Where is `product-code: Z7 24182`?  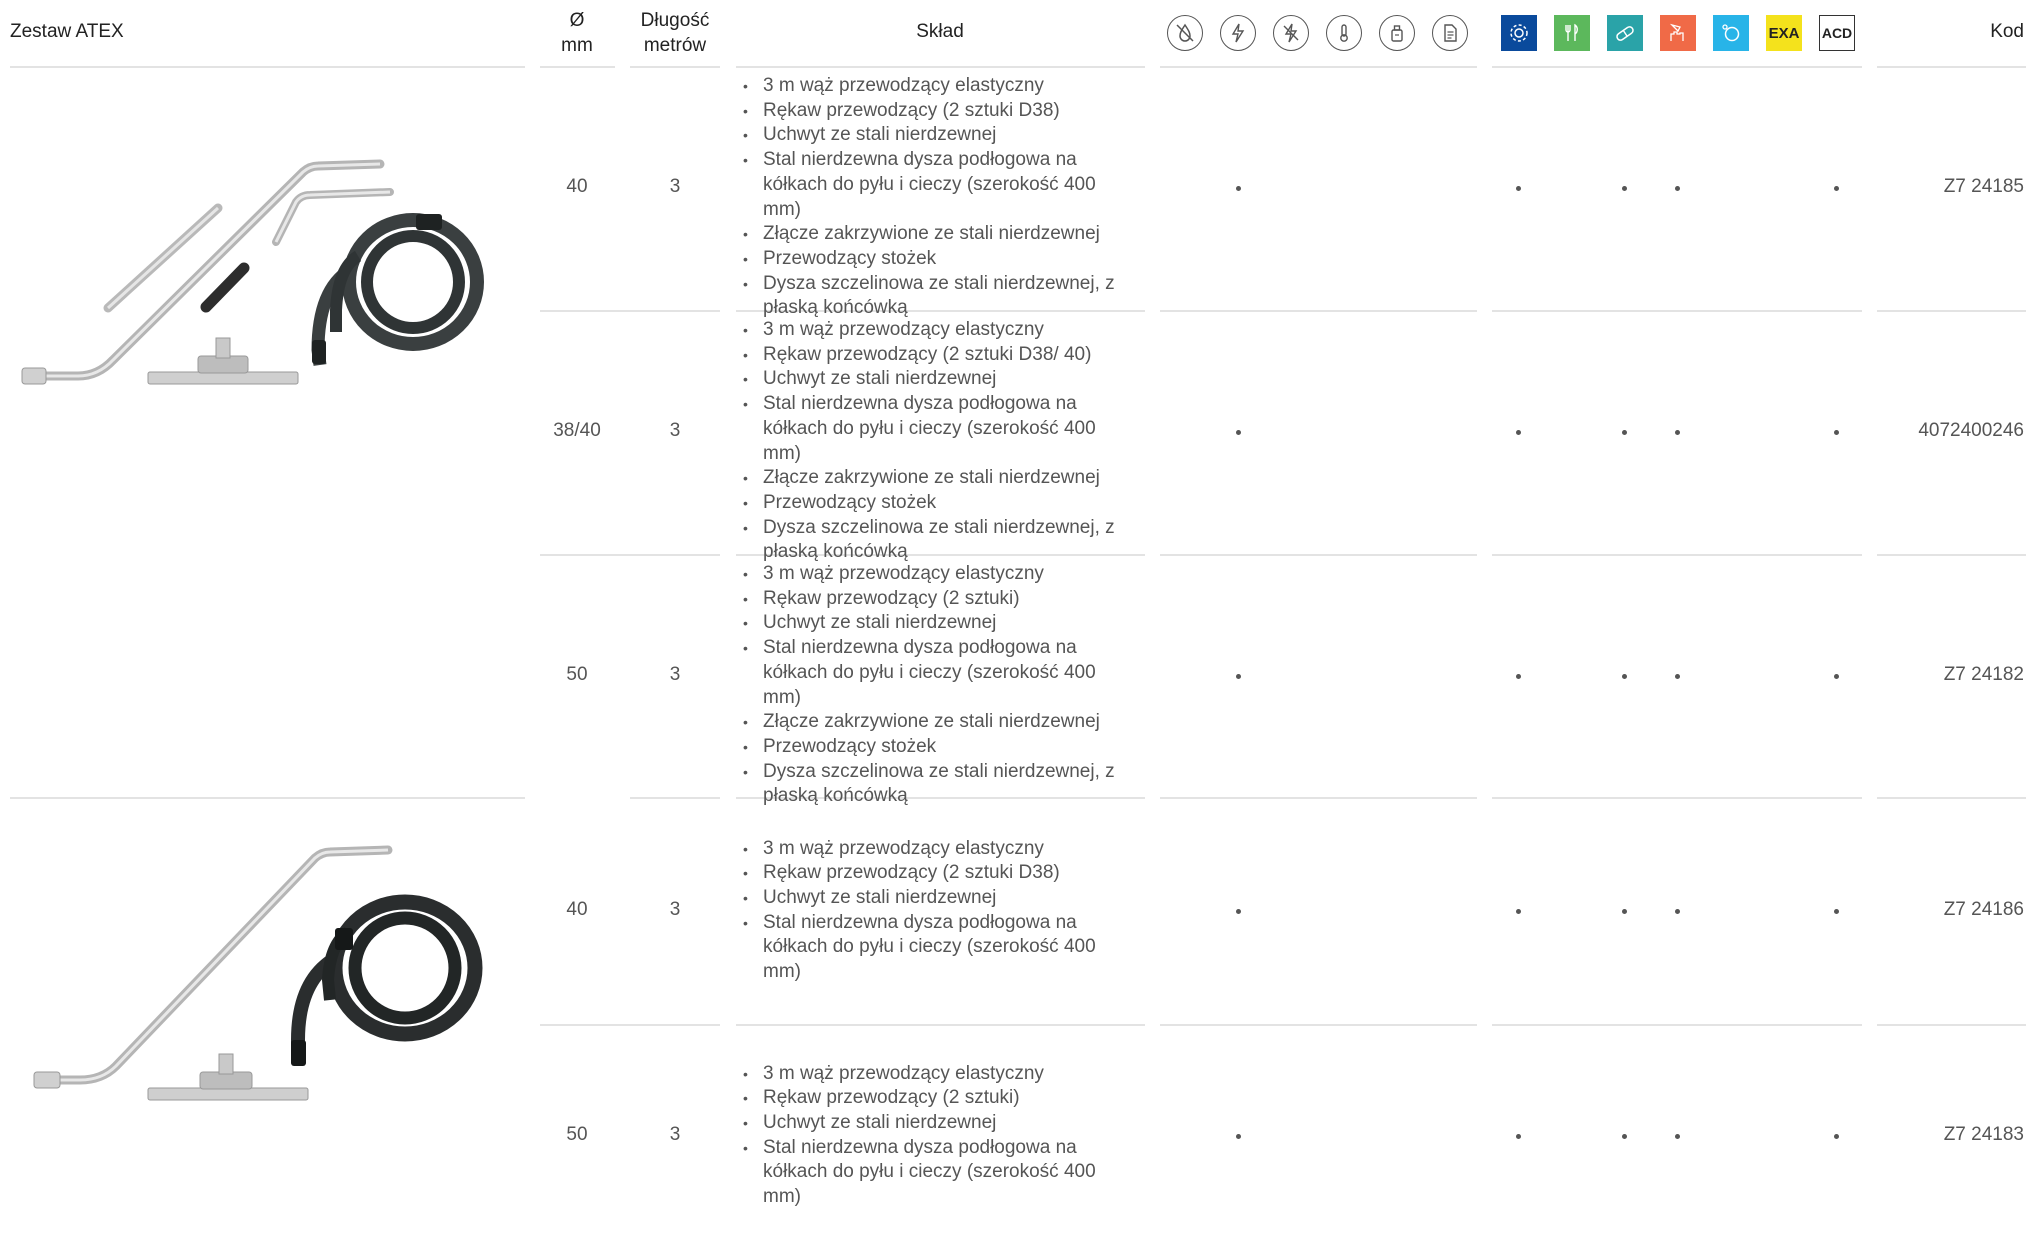
product-code: Z7 24182 is located at coordinates (1983, 674).